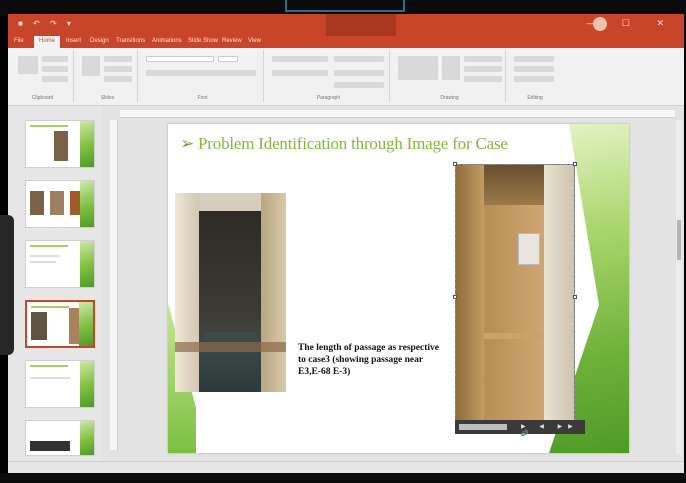 Image resolution: width=686 pixels, height=483 pixels. I want to click on slide-thumbnail: 7, so click(60, 438).